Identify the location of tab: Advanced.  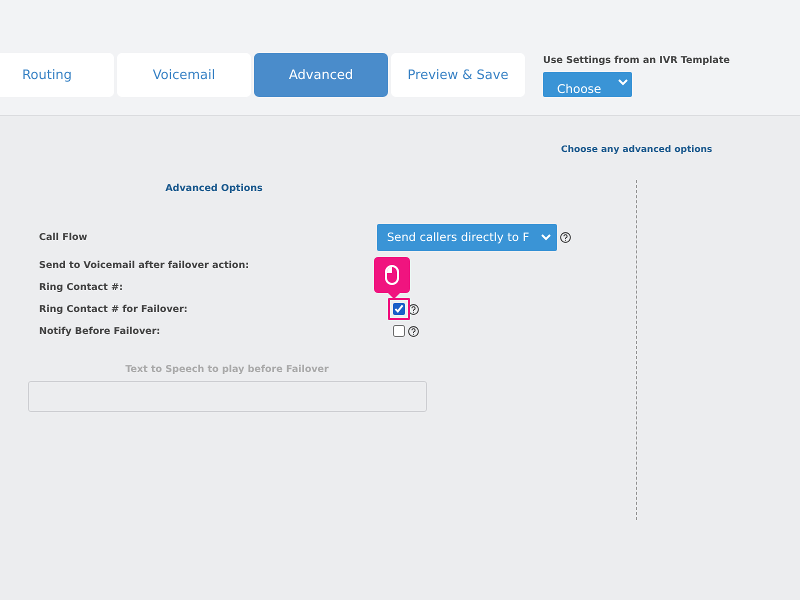
(321, 75).